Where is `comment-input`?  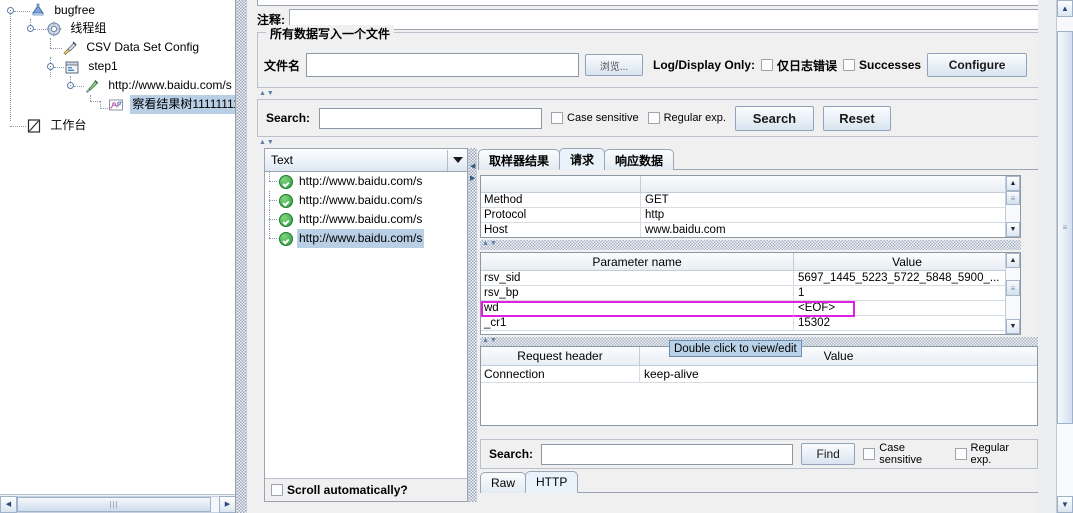
comment-input is located at coordinates (668, 19).